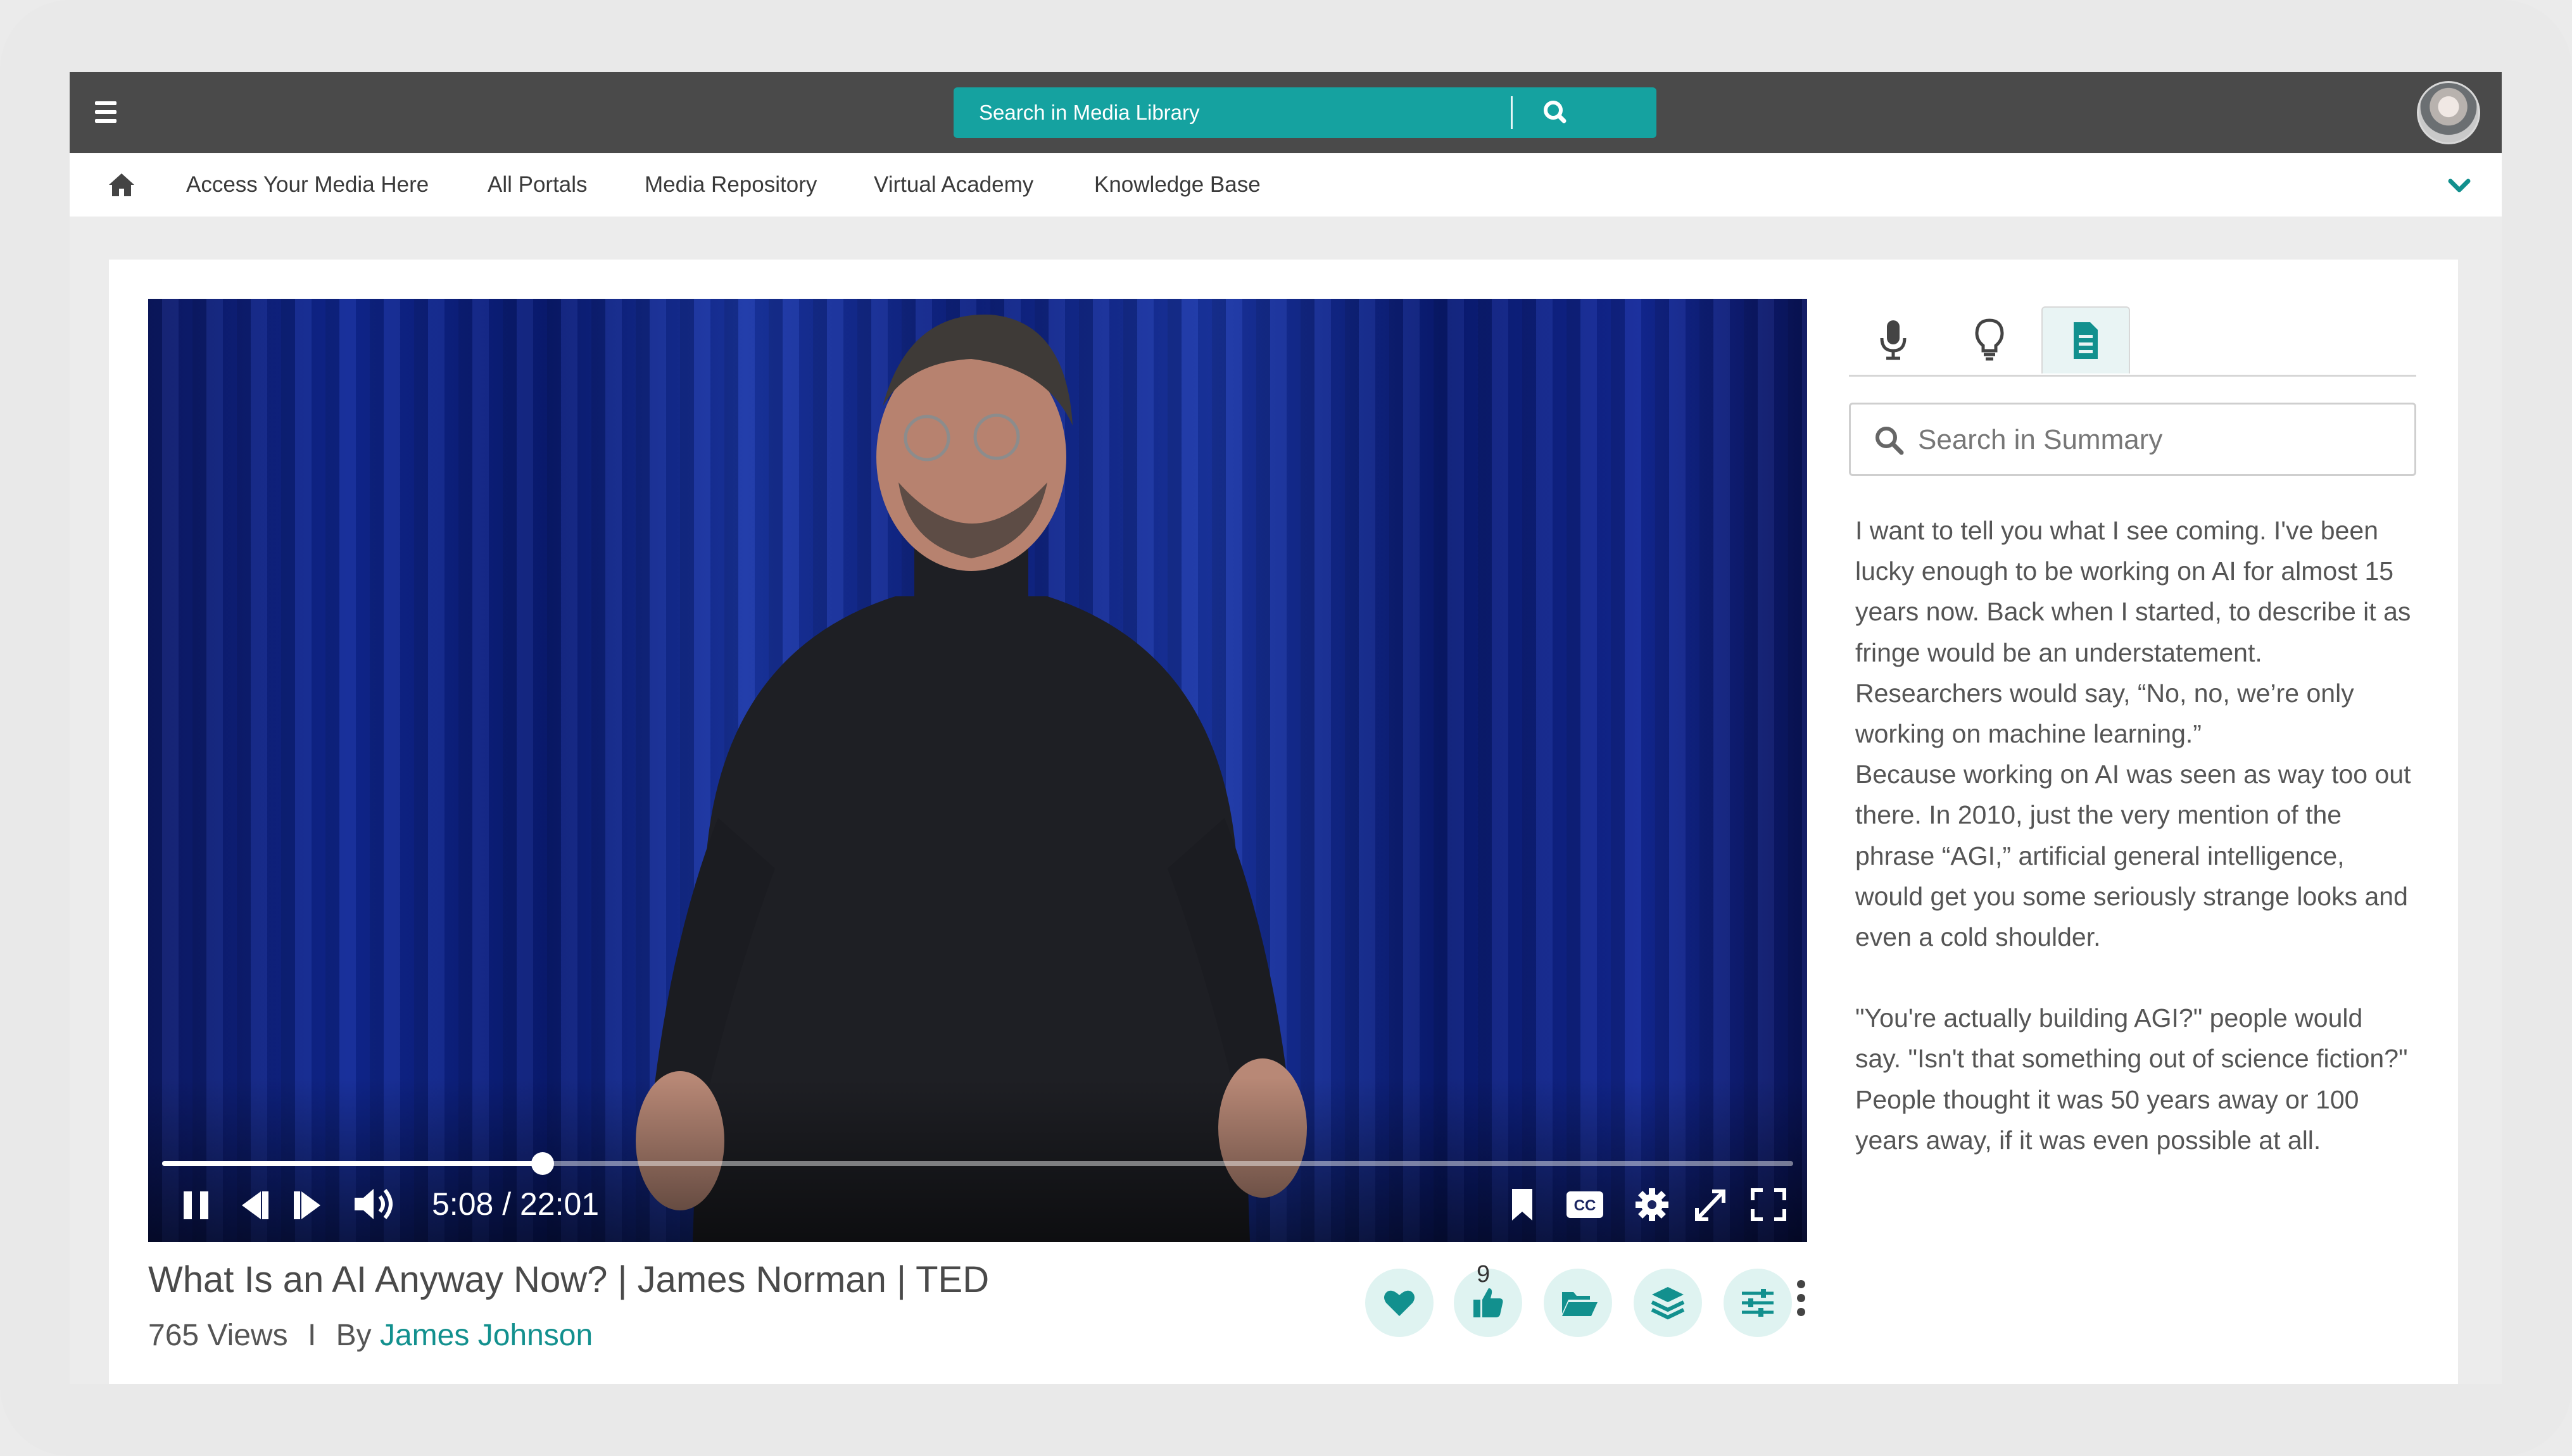 Image resolution: width=2572 pixels, height=1456 pixels. I want to click on media-library-search, so click(1305, 112).